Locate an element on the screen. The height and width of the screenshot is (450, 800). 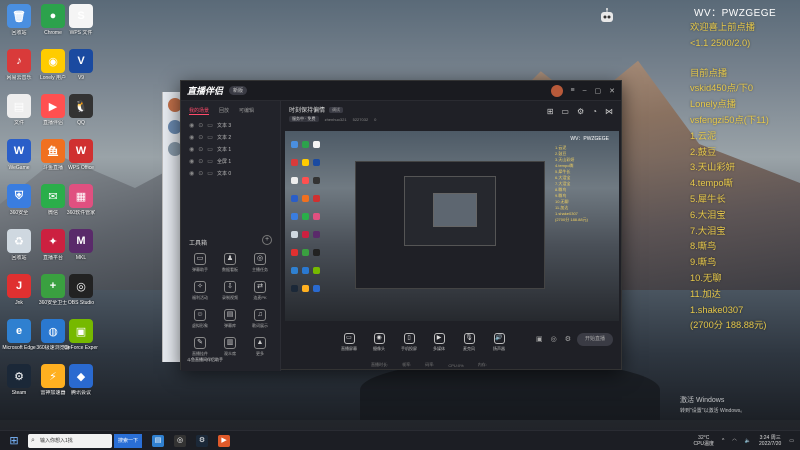
maximize-icon: ▢ is located at coordinates (598, 91).